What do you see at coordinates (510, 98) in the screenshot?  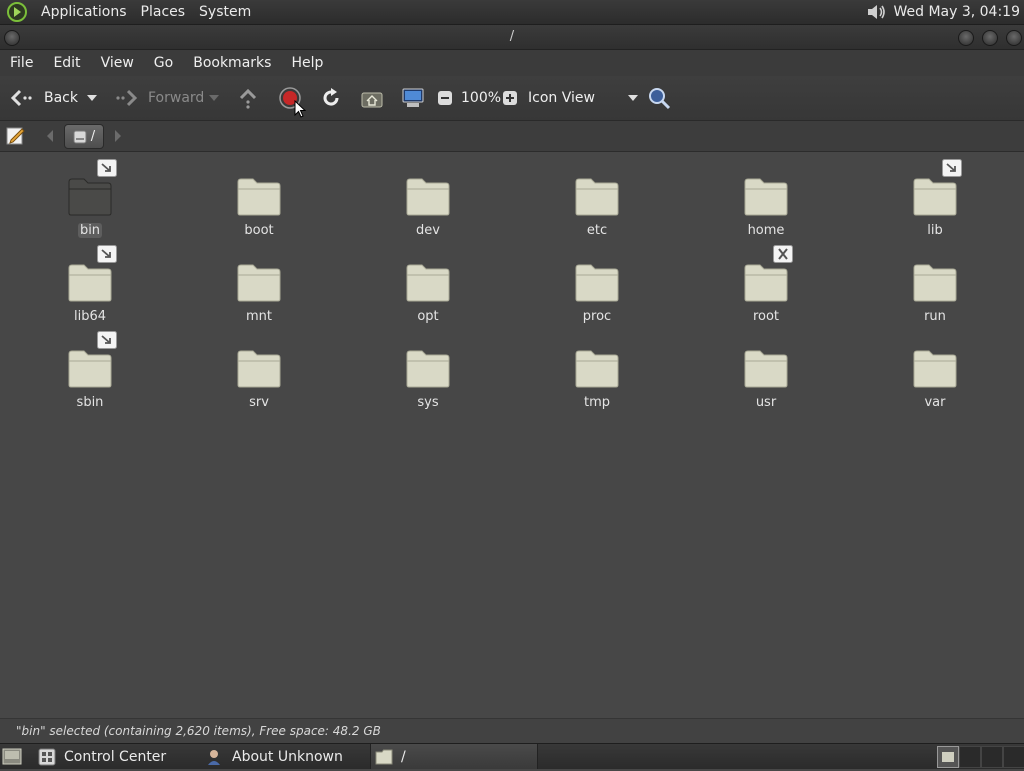 I see `zoom-in-button` at bounding box center [510, 98].